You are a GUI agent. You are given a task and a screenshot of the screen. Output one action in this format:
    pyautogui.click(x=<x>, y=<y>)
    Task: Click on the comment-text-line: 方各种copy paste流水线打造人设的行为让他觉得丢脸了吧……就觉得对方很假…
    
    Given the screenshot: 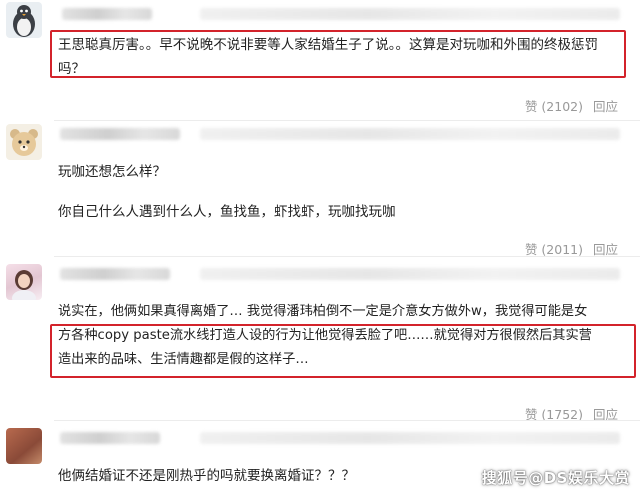 What is the action you would take?
    pyautogui.click(x=325, y=335)
    